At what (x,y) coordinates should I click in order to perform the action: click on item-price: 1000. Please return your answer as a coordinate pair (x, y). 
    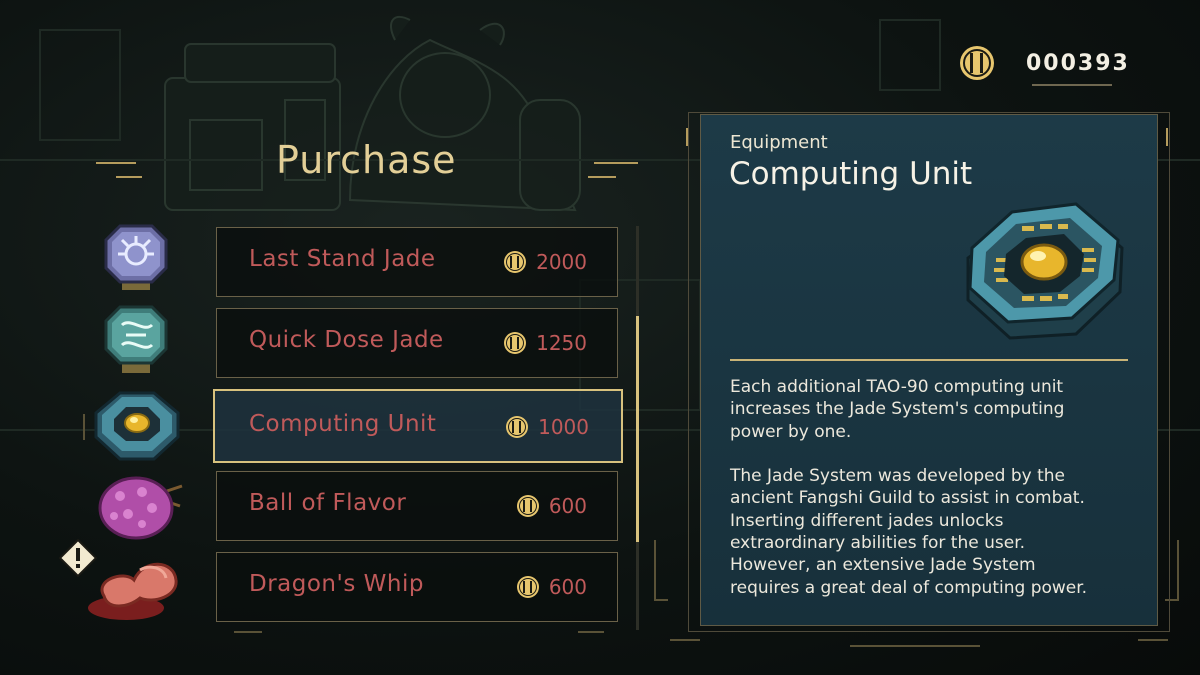
    Looking at the image, I should click on (547, 427).